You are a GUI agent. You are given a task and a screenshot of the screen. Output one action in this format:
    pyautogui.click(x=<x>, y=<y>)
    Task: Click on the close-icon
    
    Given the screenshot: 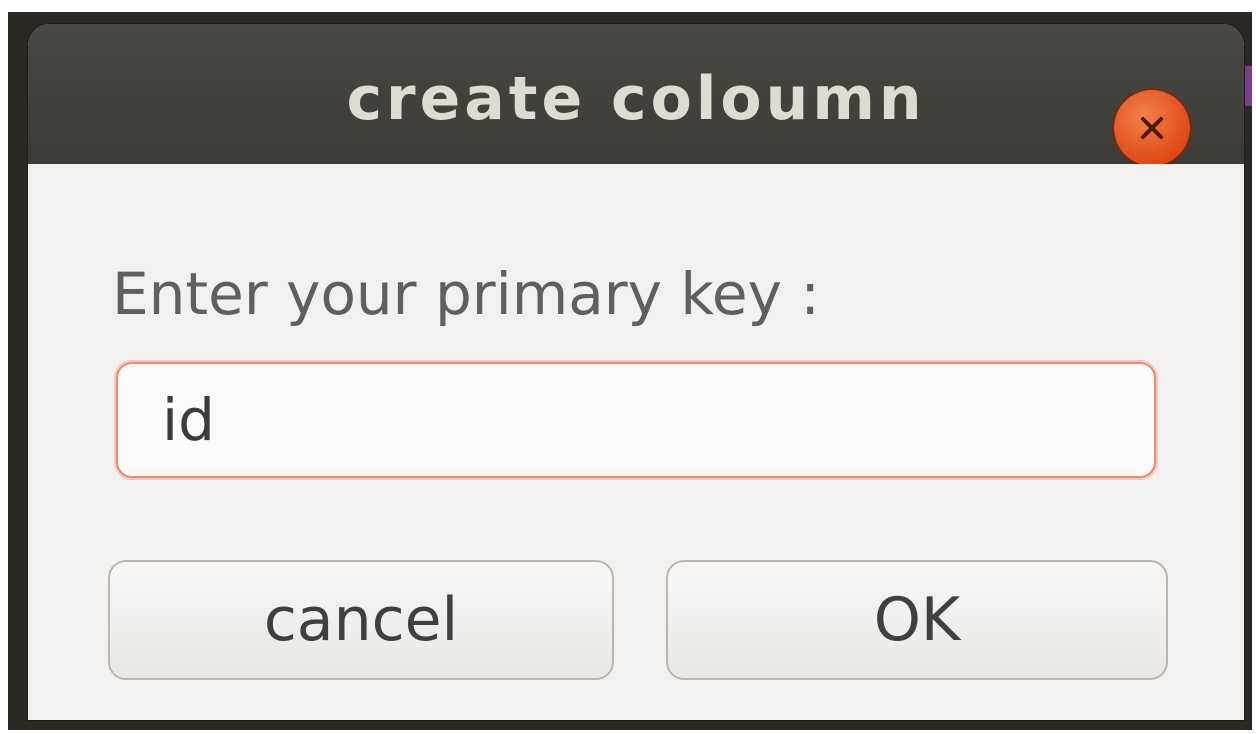 What is the action you would take?
    pyautogui.click(x=1152, y=128)
    